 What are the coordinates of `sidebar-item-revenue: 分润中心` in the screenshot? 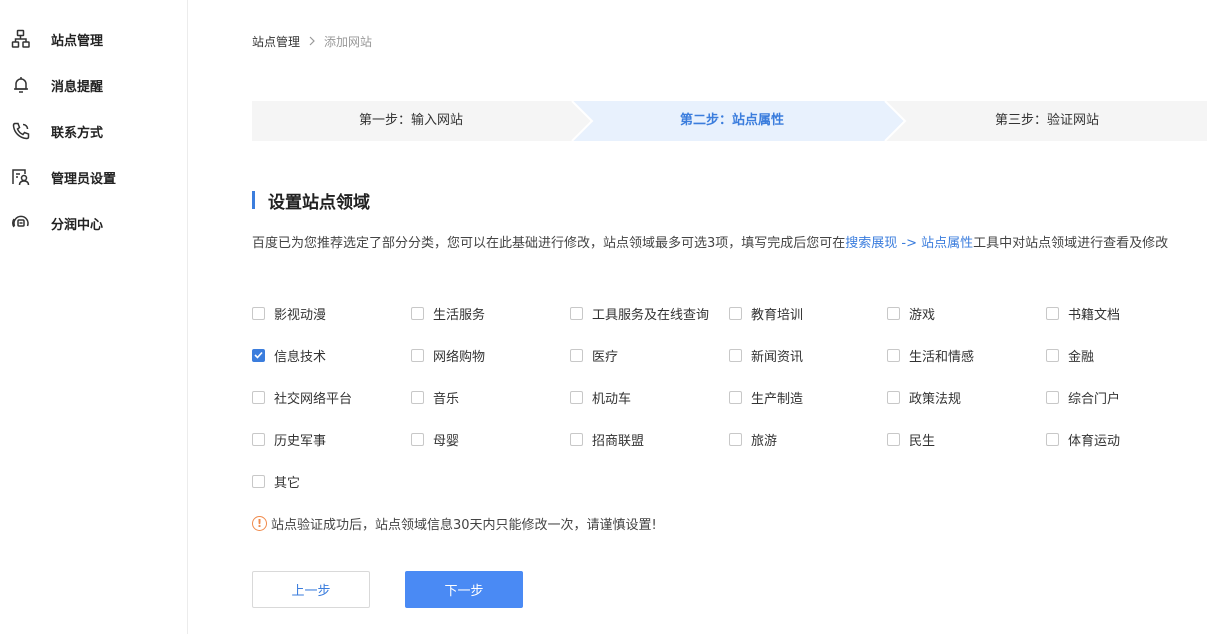 It's located at (94, 223).